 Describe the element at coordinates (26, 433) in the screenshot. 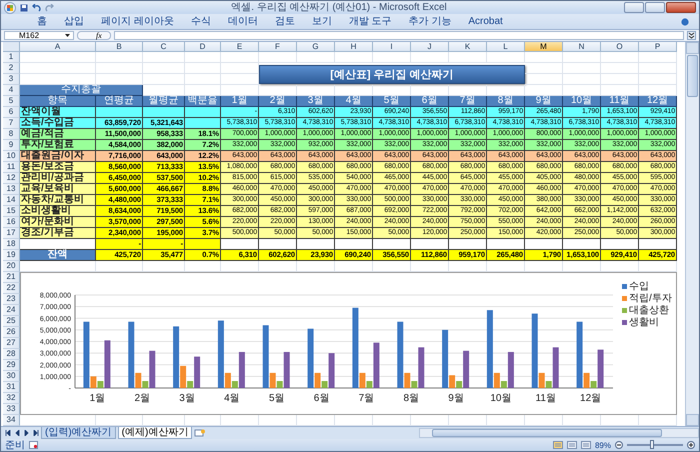

I see `next-sheet-icon` at that location.